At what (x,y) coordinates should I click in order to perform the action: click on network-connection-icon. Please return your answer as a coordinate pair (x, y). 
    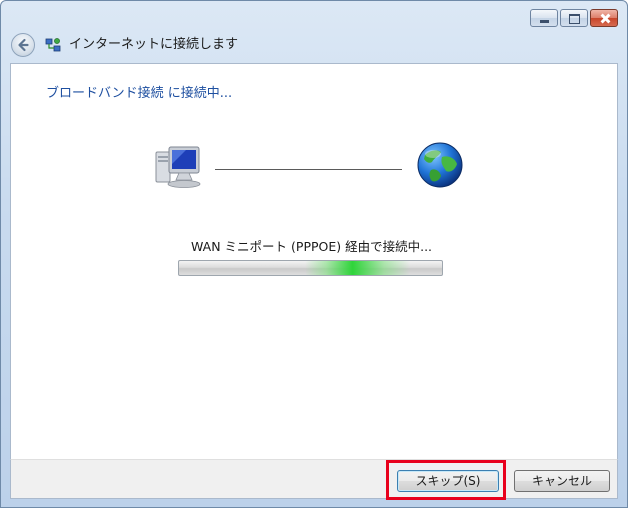
    Looking at the image, I should click on (53, 45).